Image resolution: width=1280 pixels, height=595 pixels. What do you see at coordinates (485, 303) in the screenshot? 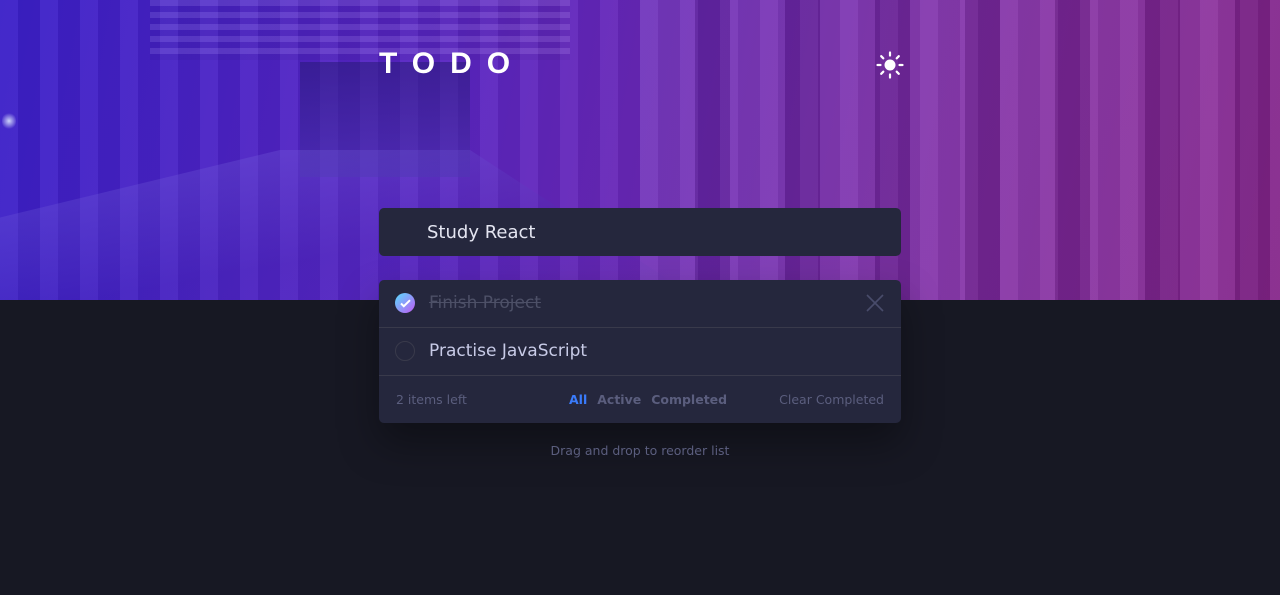
I see `todo-text: Finish Project` at bounding box center [485, 303].